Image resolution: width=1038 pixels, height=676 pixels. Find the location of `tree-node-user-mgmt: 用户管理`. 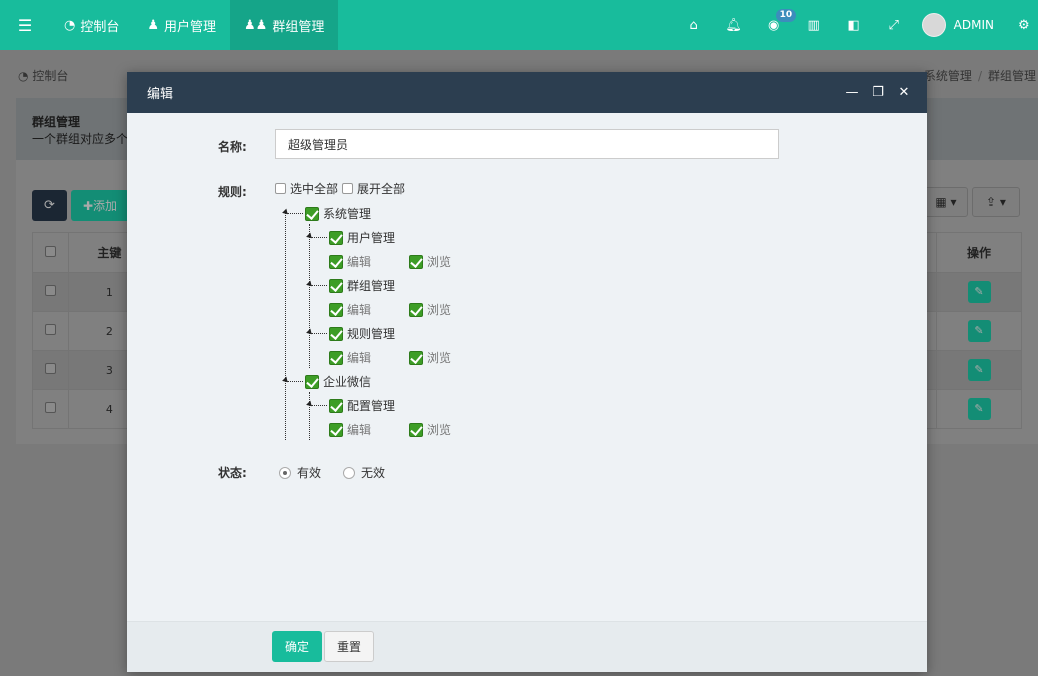

tree-node-user-mgmt: 用户管理 is located at coordinates (362, 237).